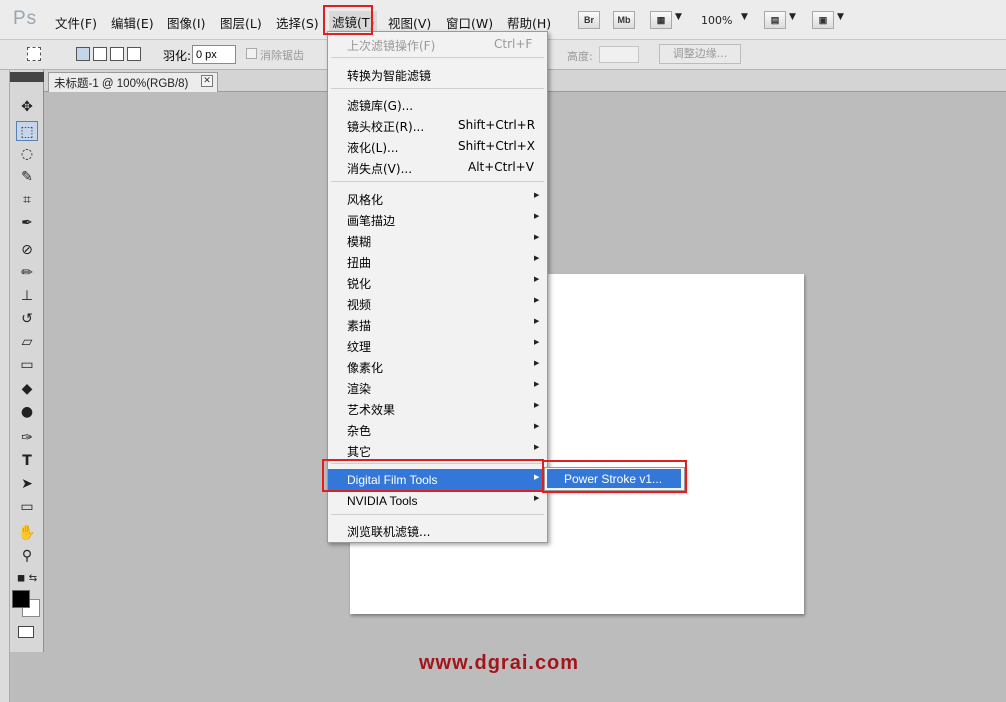 This screenshot has height=702, width=1006. Describe the element at coordinates (282, 55) in the screenshot. I see `antialias-label: 消除锯齿` at that location.